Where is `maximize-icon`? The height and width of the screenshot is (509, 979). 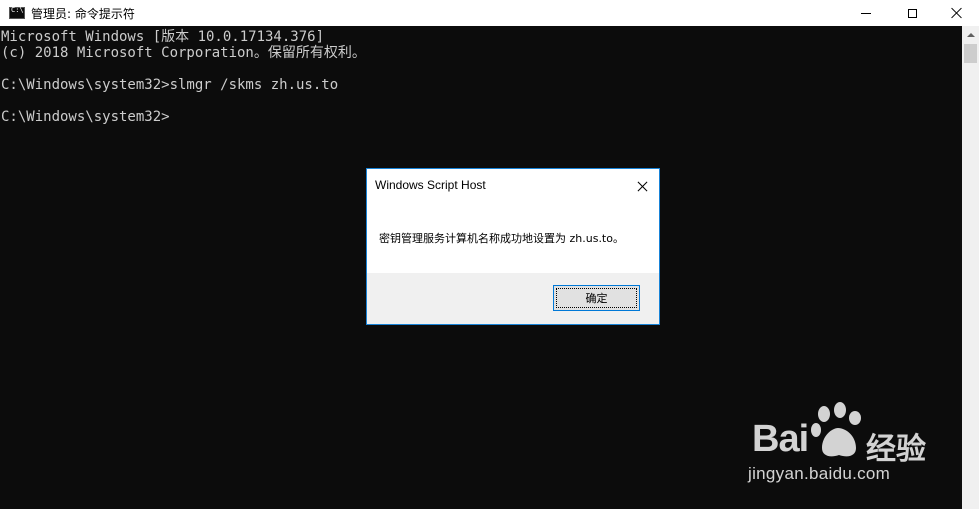 maximize-icon is located at coordinates (912, 13).